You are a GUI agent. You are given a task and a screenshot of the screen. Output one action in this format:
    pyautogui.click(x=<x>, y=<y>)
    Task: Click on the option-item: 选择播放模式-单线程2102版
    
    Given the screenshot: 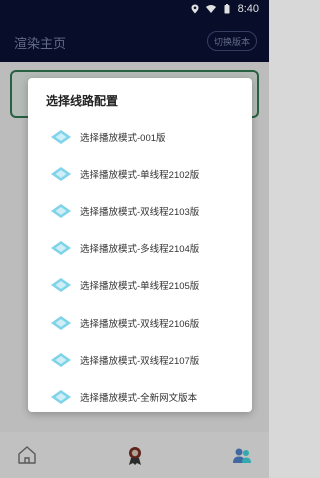 What is the action you would take?
    pyautogui.click(x=140, y=173)
    